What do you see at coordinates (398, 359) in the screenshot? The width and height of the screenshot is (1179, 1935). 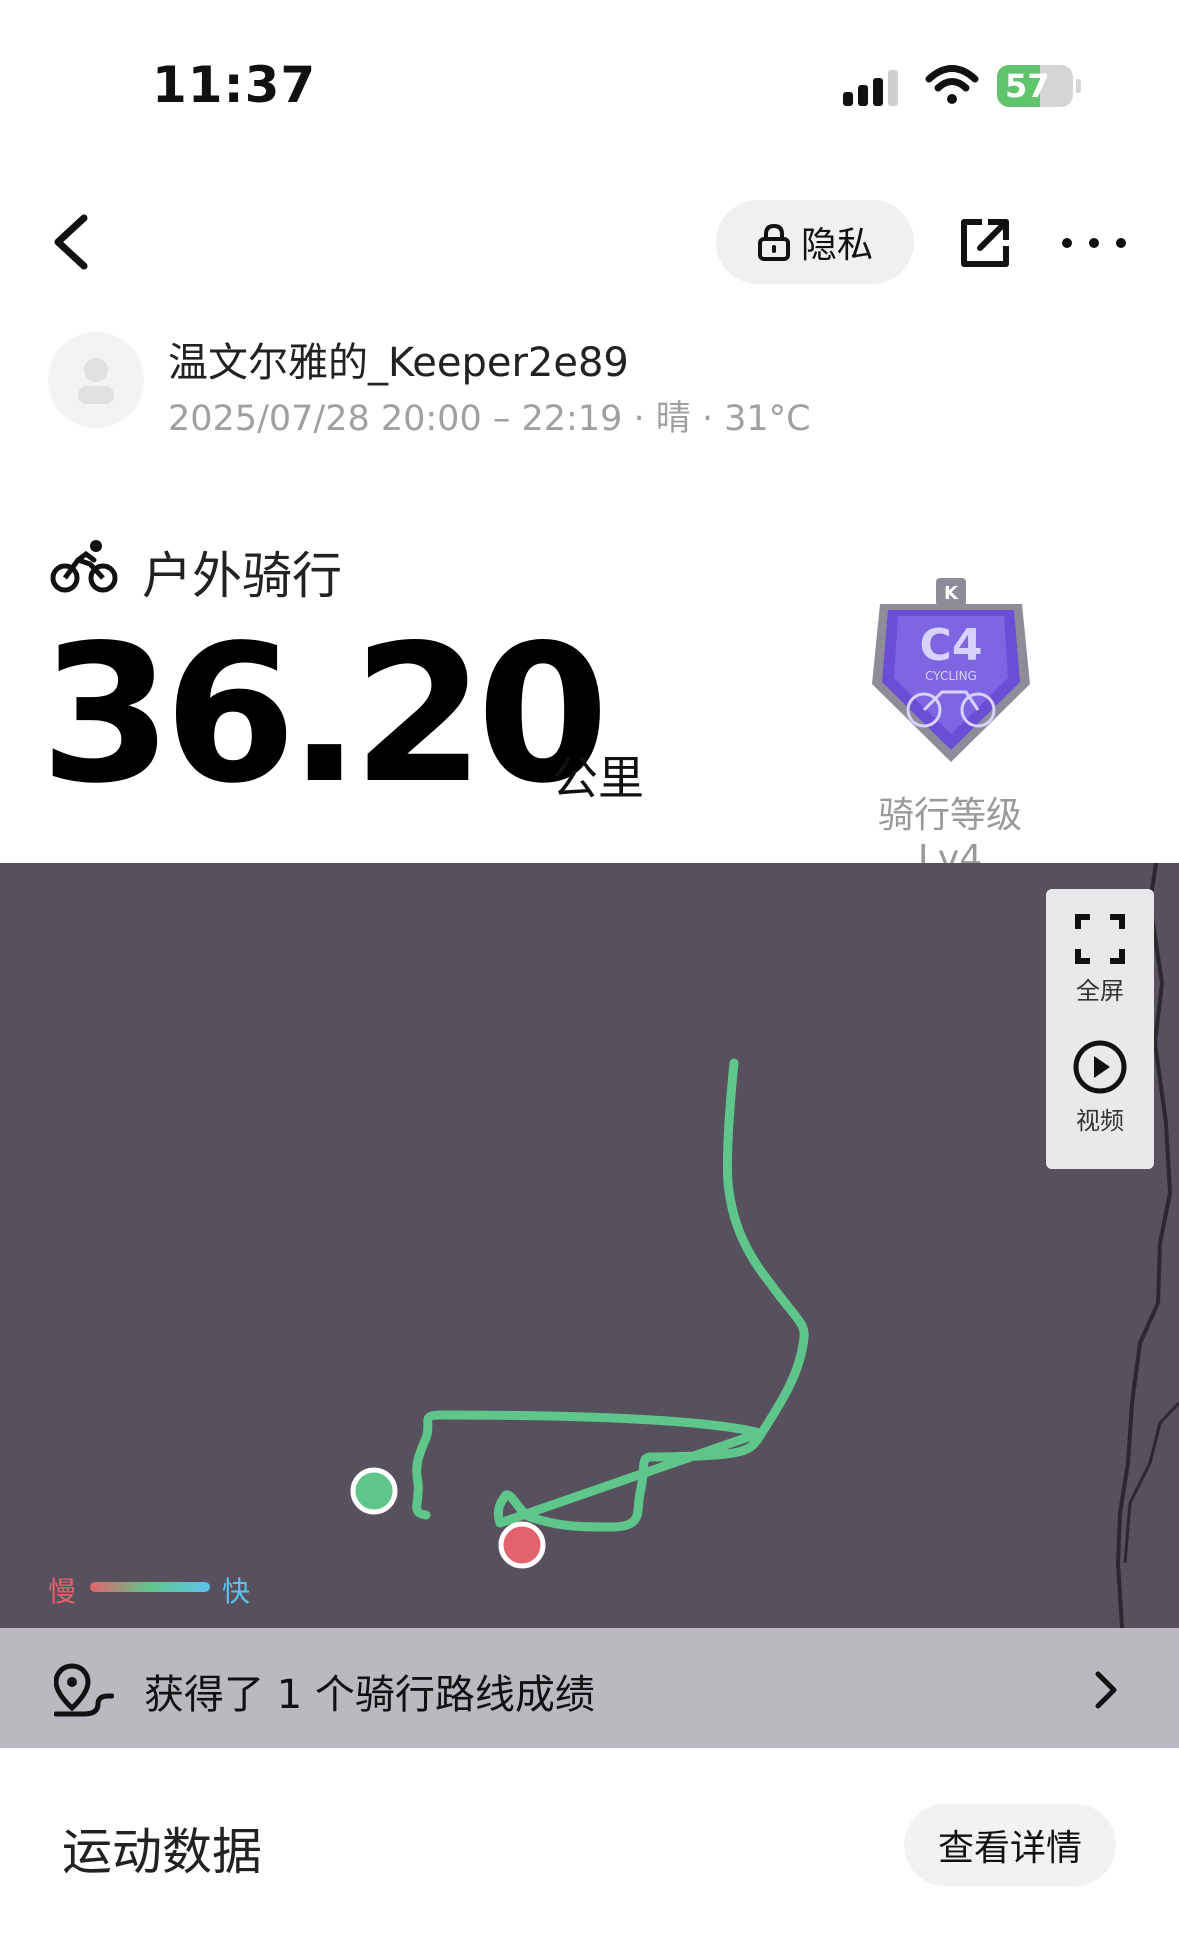 I see `username: 温文尔雅的_Keeper2e89` at bounding box center [398, 359].